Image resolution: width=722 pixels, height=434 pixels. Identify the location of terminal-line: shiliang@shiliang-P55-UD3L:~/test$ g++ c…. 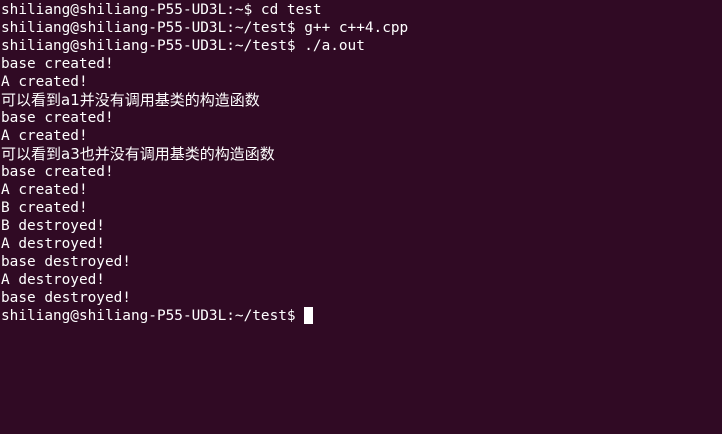
(205, 28).